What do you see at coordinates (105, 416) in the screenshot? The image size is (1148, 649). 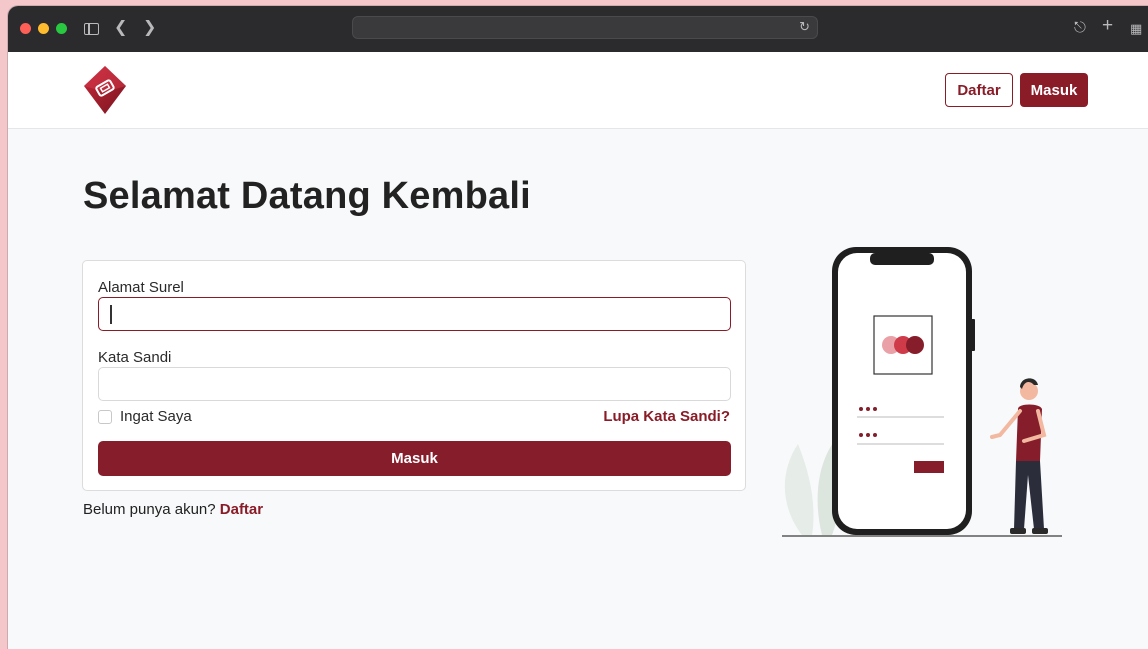 I see `remember-checkbox` at bounding box center [105, 416].